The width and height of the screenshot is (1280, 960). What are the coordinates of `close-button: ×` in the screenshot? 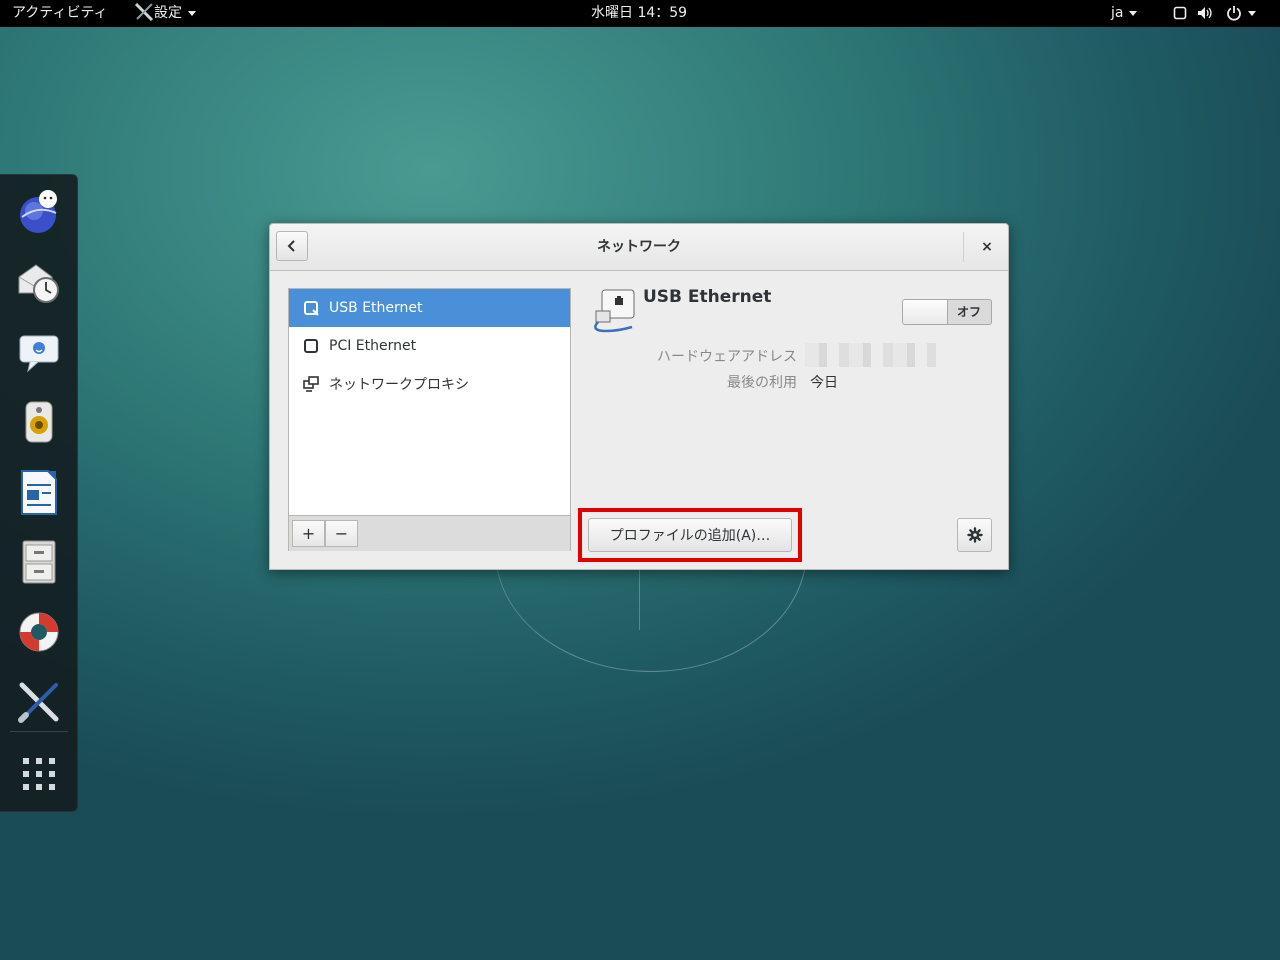 It's located at (987, 247).